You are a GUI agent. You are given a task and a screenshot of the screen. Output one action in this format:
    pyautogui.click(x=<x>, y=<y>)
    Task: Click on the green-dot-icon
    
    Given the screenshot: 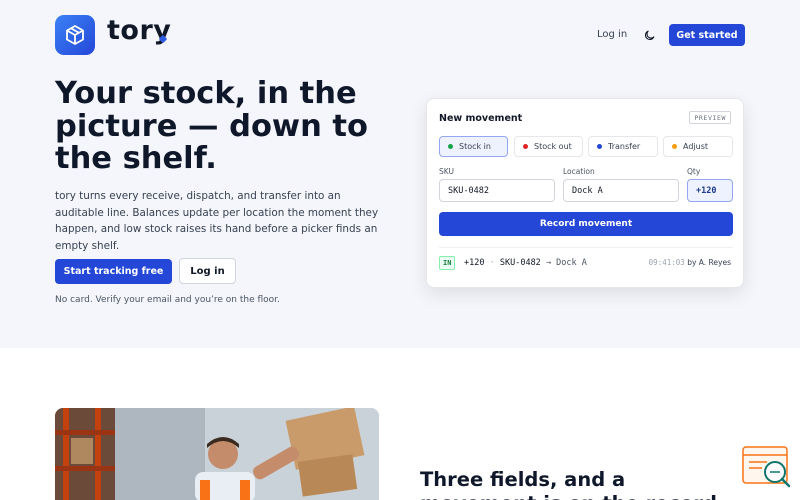 What is the action you would take?
    pyautogui.click(x=450, y=146)
    